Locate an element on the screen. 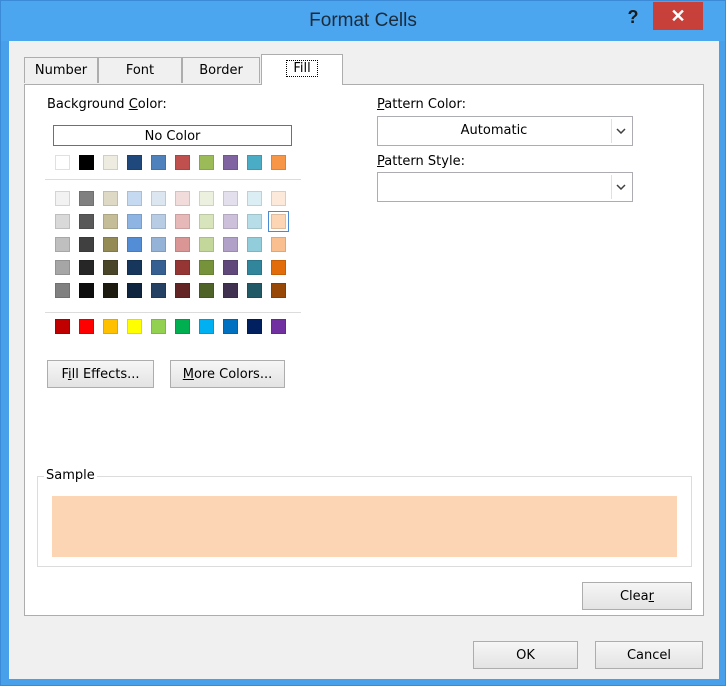 The height and width of the screenshot is (686, 726). tab-font-label: Font is located at coordinates (140, 70).